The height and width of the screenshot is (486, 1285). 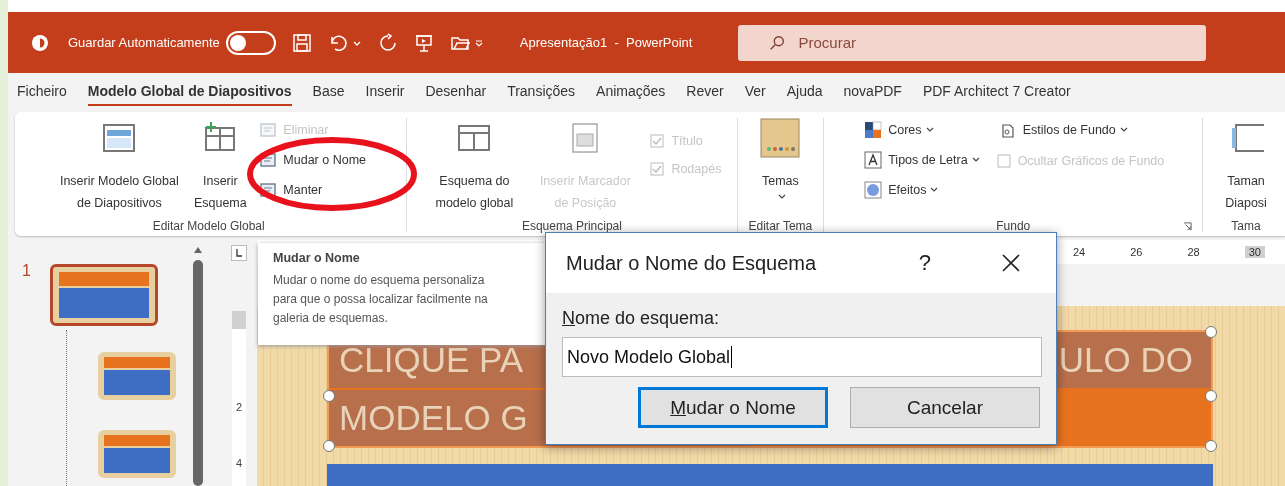 I want to click on search-field: Procurar, so click(x=972, y=42).